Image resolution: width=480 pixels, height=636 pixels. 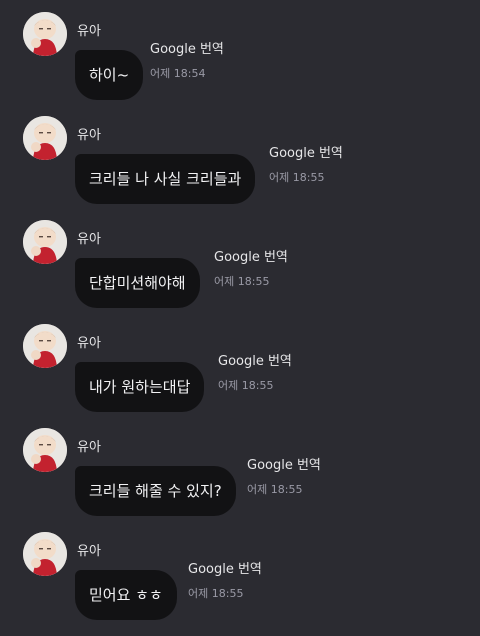 I want to click on message-timestamp: 어제 18:54, so click(x=178, y=73).